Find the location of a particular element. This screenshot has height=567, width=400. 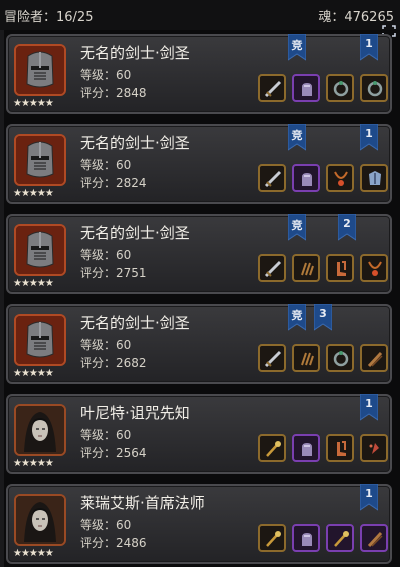

rank-badge: 3 is located at coordinates (323, 318).